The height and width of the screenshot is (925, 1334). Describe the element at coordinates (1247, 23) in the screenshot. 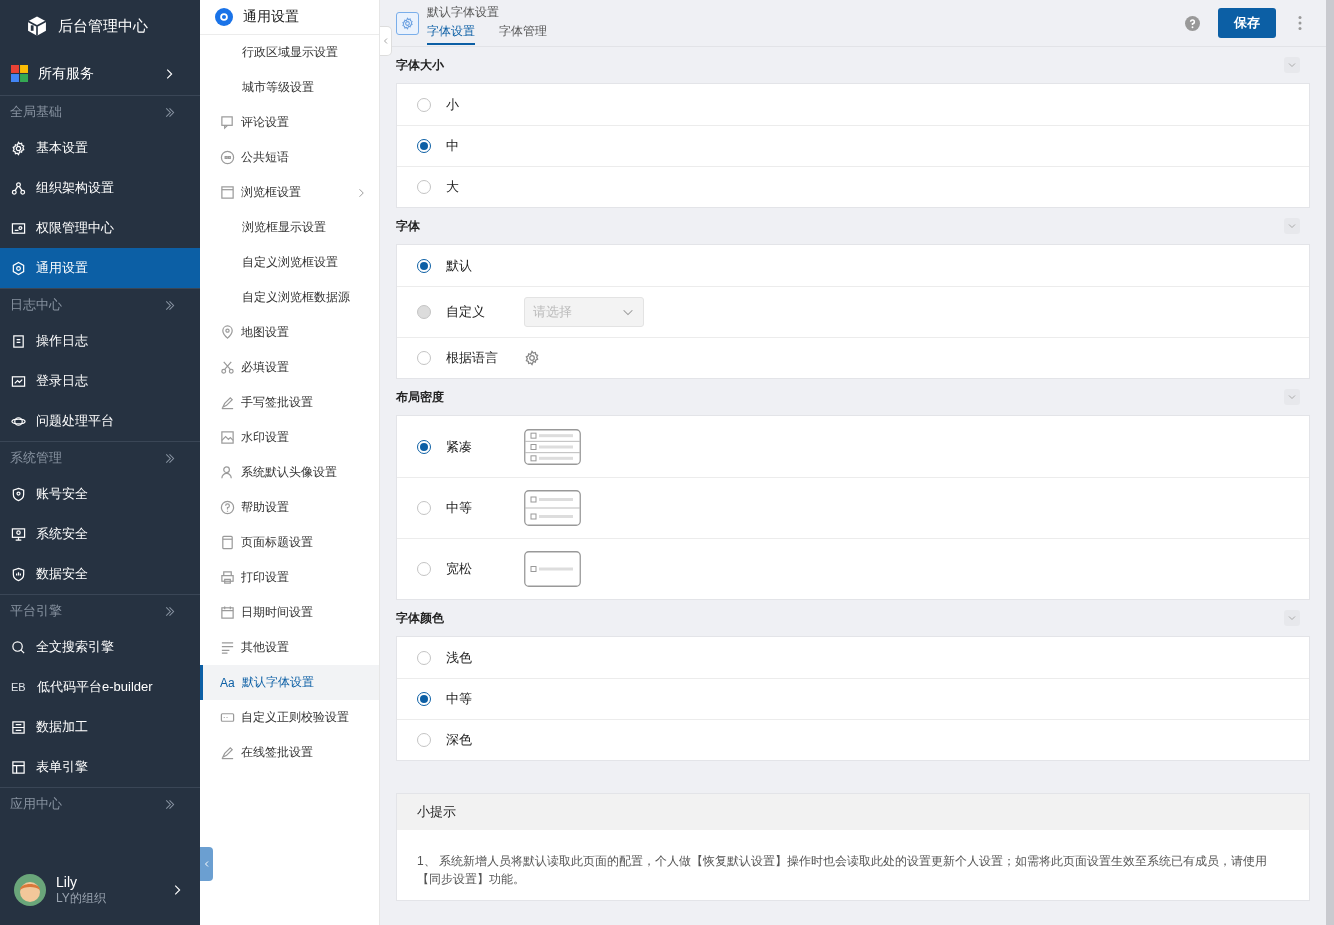

I see `save-button: 保存` at that location.